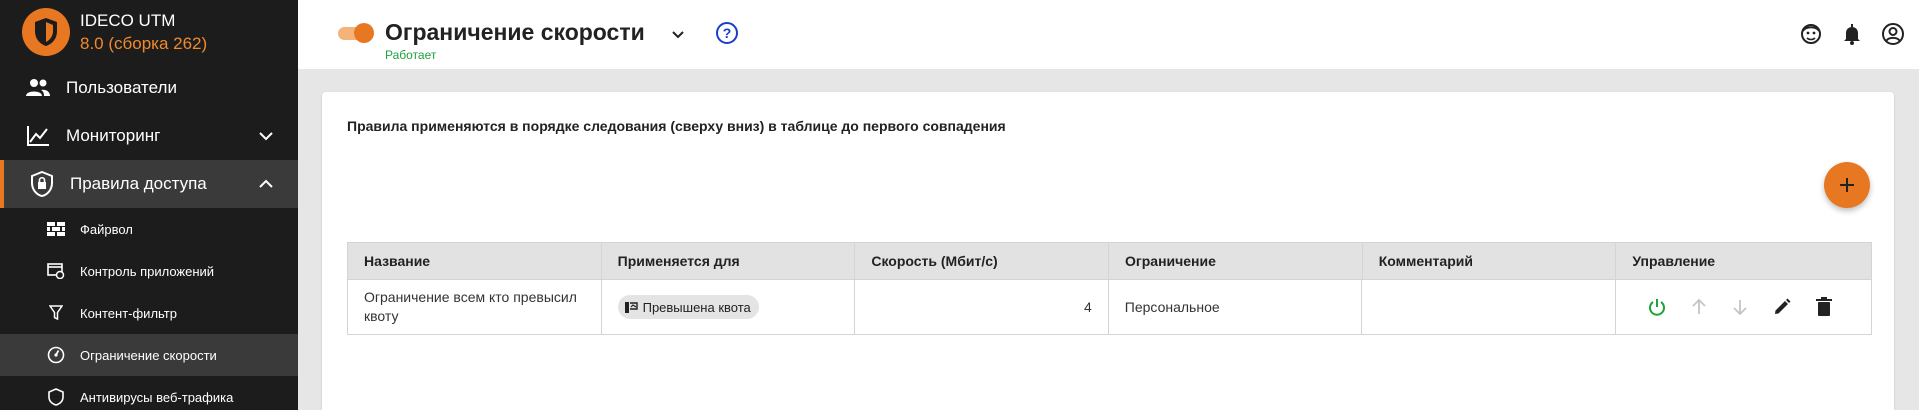 This screenshot has width=1919, height=410. I want to click on page-title: Ограничение скорости, so click(515, 32).